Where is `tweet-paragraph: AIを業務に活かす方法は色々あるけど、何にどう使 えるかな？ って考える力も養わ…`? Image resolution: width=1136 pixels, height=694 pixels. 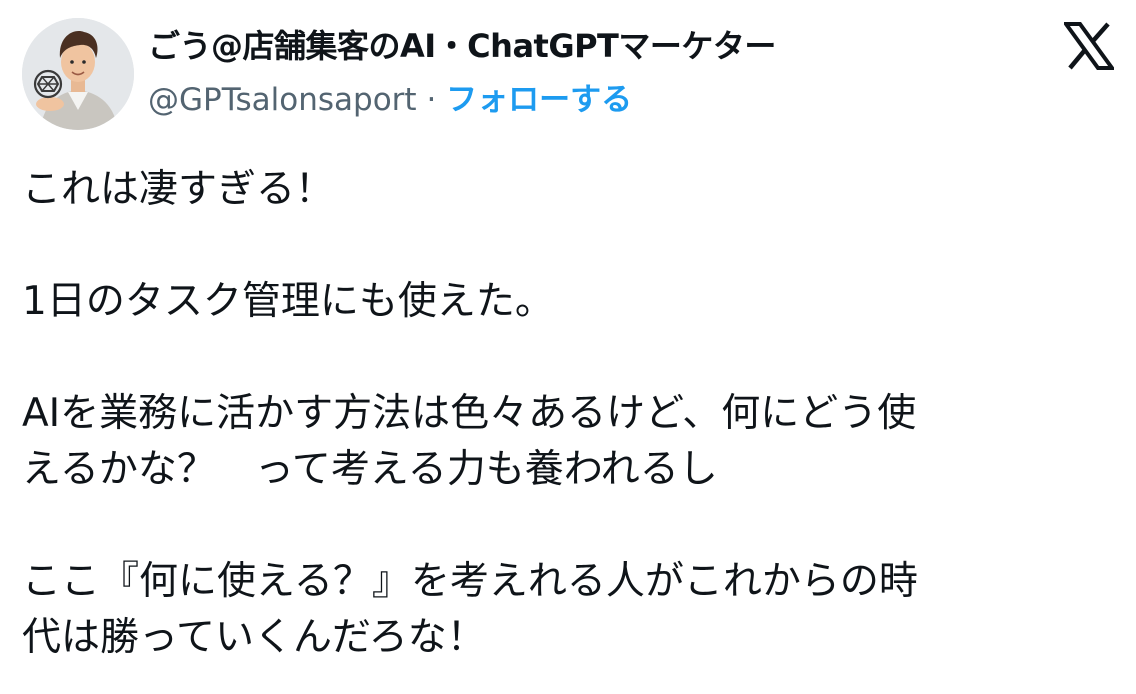
tweet-paragraph: AIを業務に活かす方法は色々あるけど、何にどう使 えるかな？ って考える力も養わ… is located at coordinates (469, 441).